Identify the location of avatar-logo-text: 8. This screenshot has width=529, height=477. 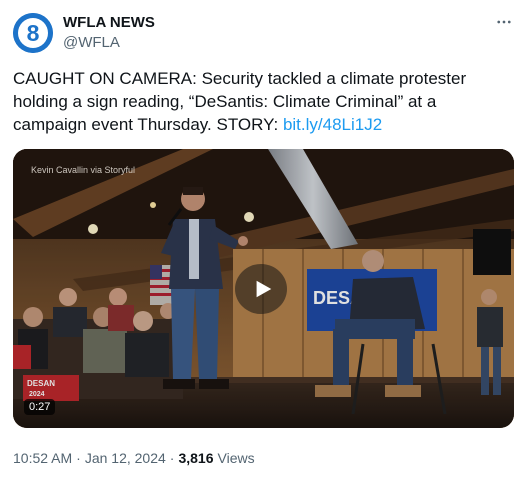
(33, 33).